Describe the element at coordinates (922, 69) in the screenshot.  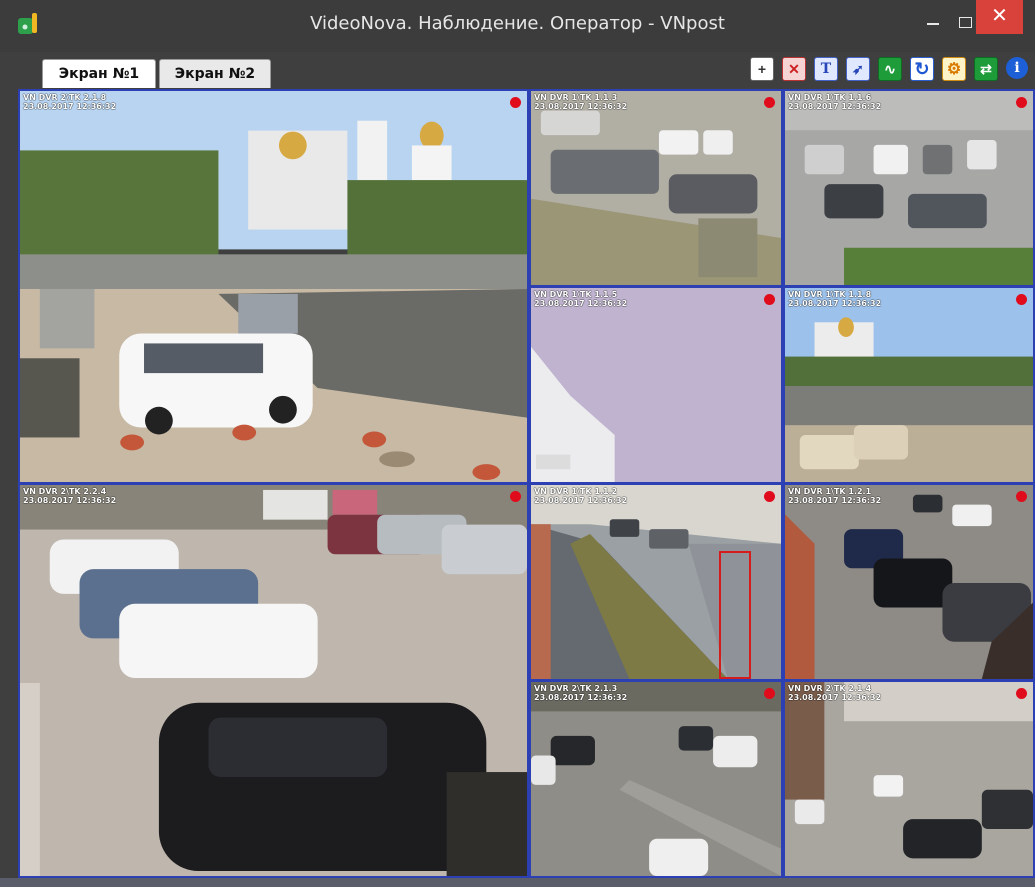
I see `refresh-icon: ↻` at that location.